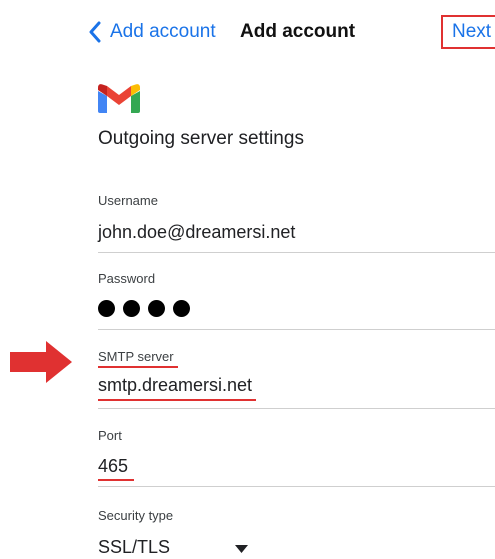 Image resolution: width=495 pixels, height=559 pixels. What do you see at coordinates (127, 278) in the screenshot?
I see `password-label: Password` at bounding box center [127, 278].